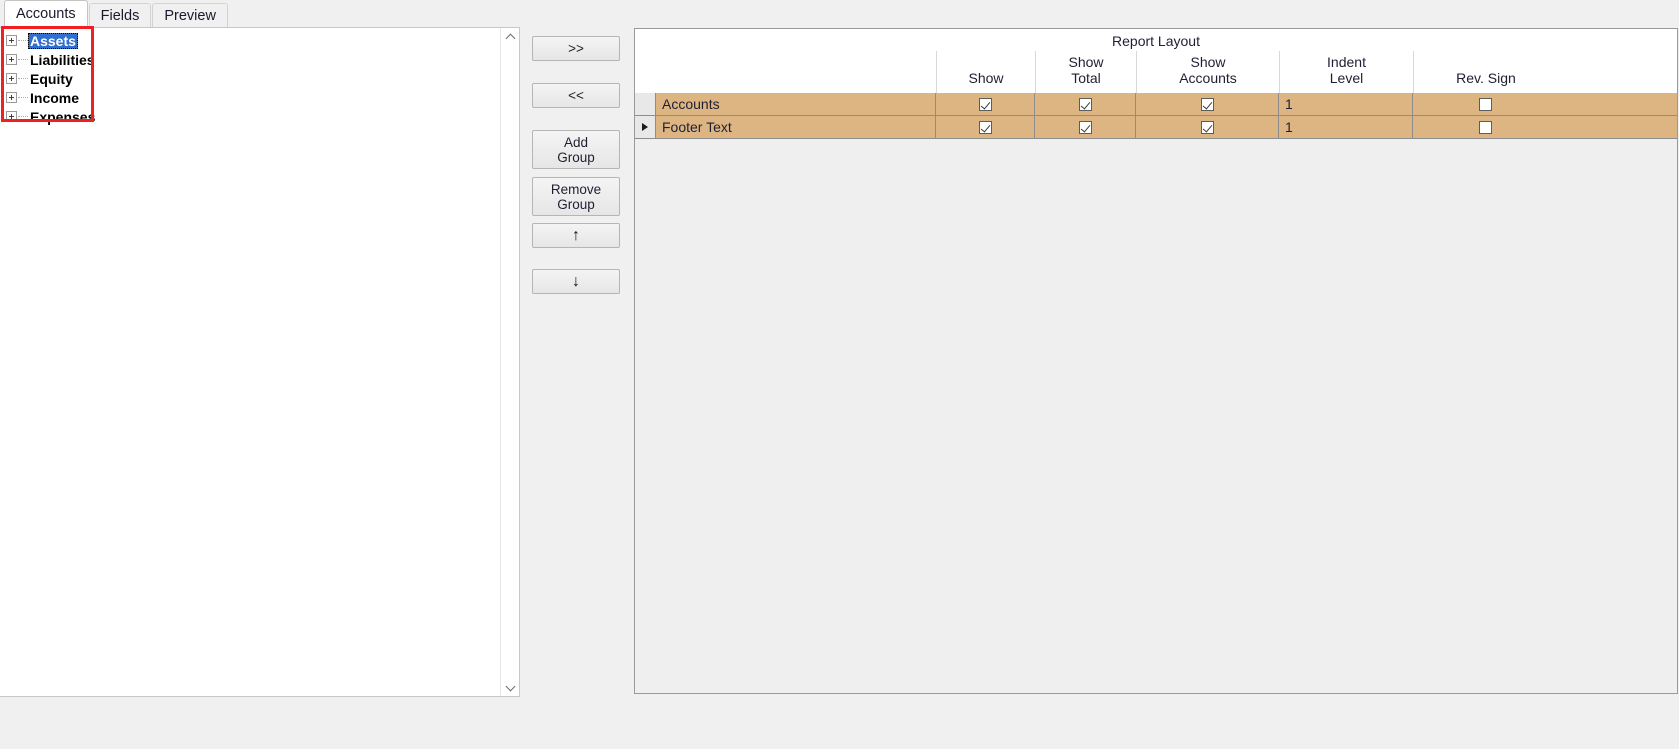 Image resolution: width=1679 pixels, height=749 pixels. Describe the element at coordinates (509, 362) in the screenshot. I see `tree-vertical-scrollbar` at that location.